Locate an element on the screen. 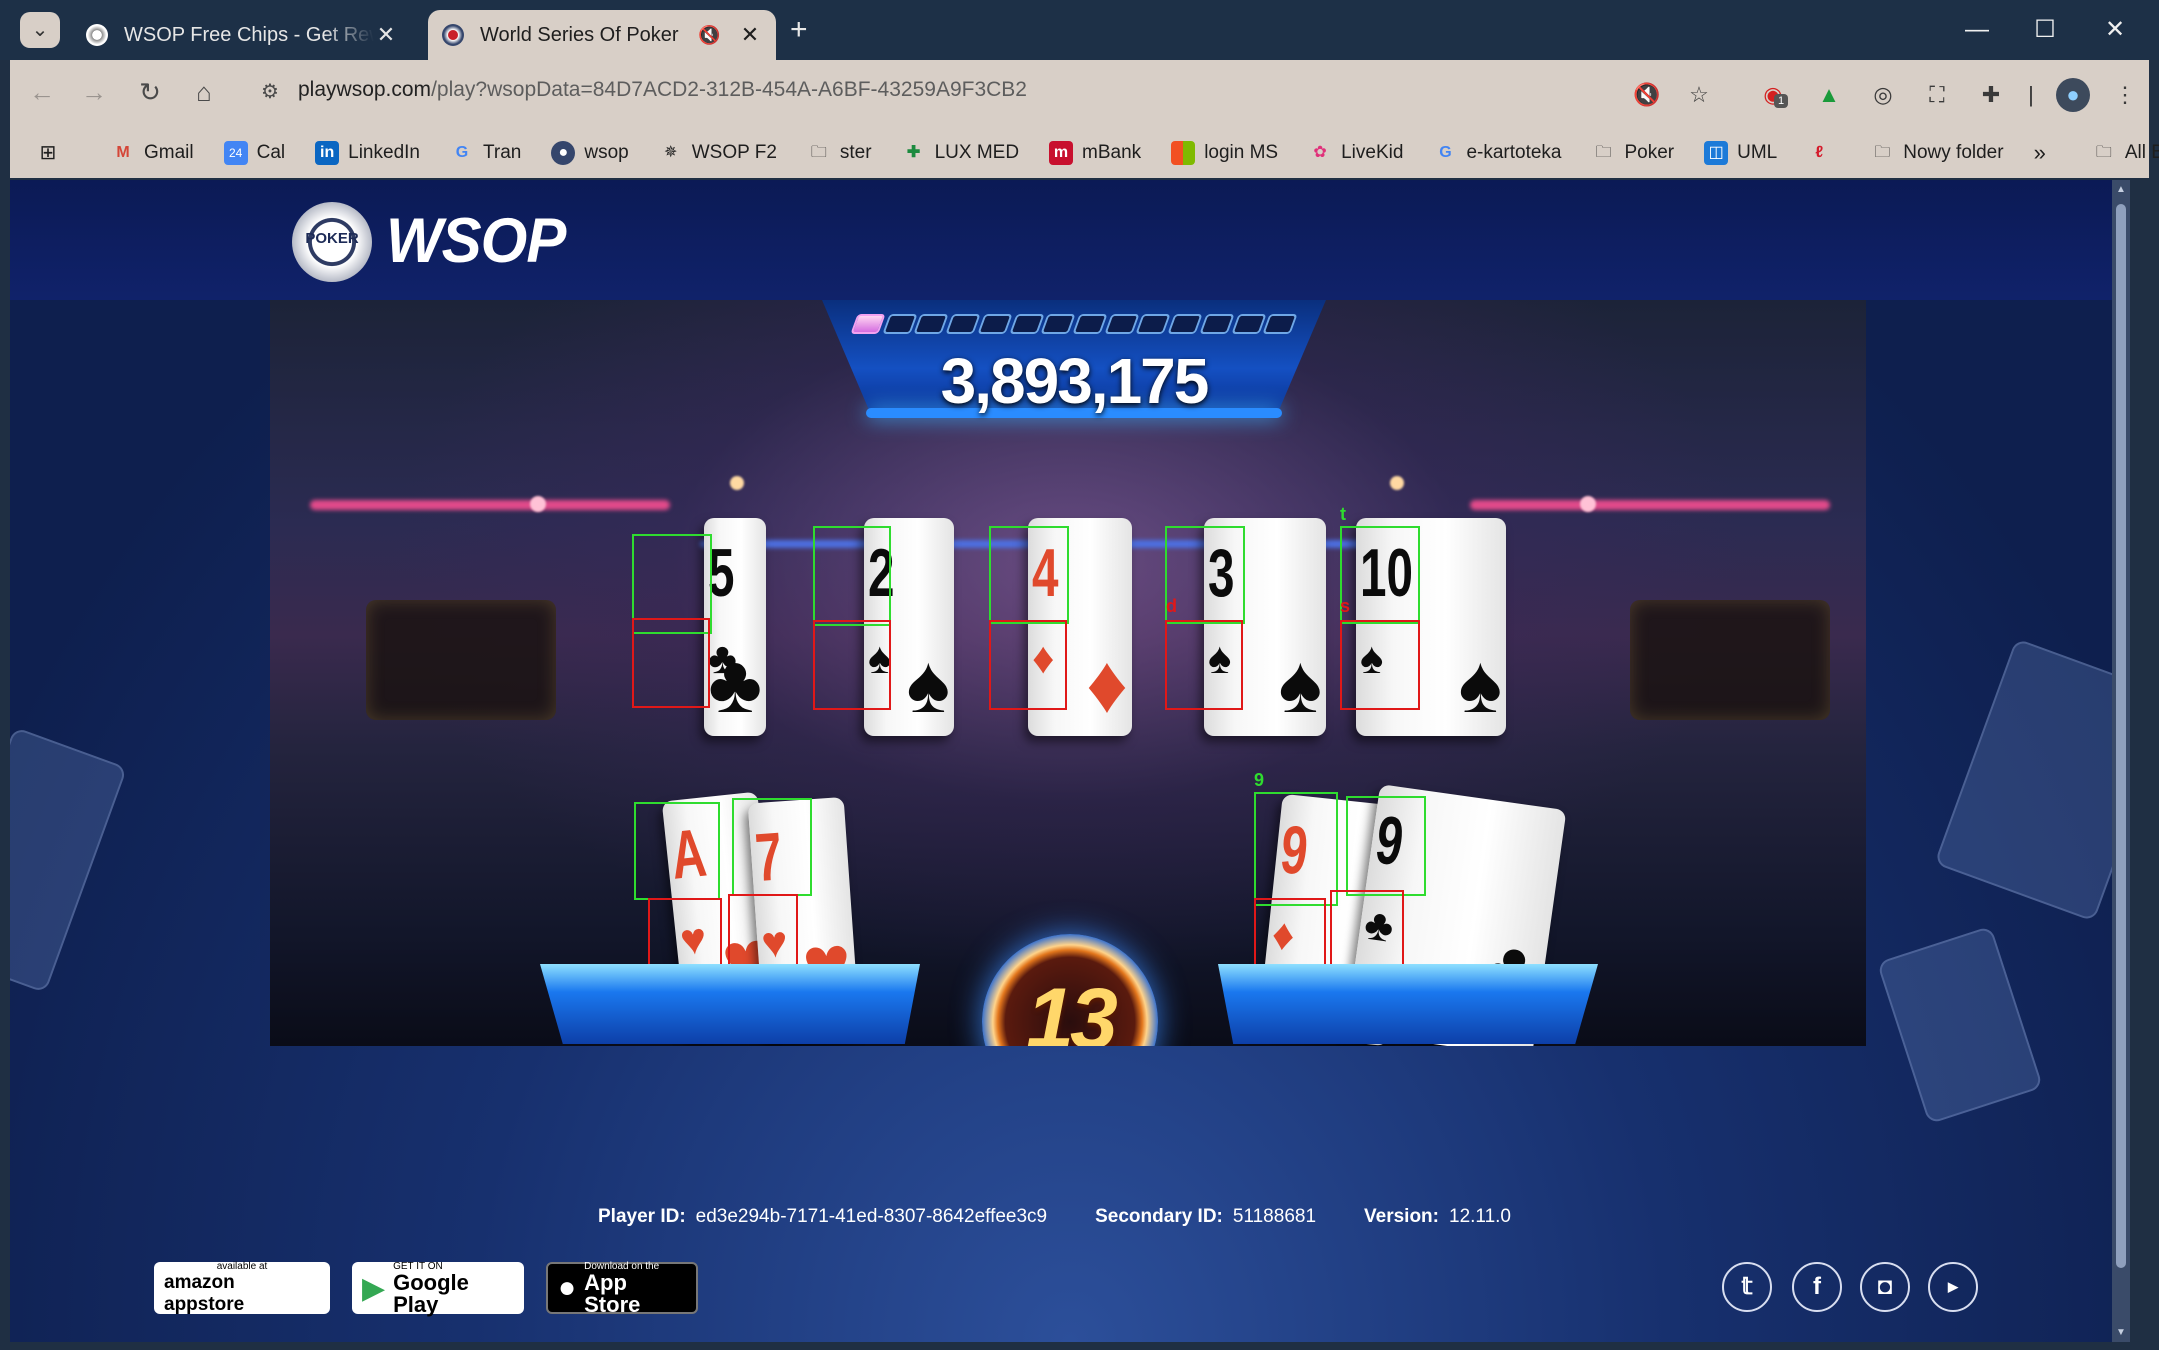 The image size is (2159, 1350). wsop-logo-chip: POKER is located at coordinates (332, 242).